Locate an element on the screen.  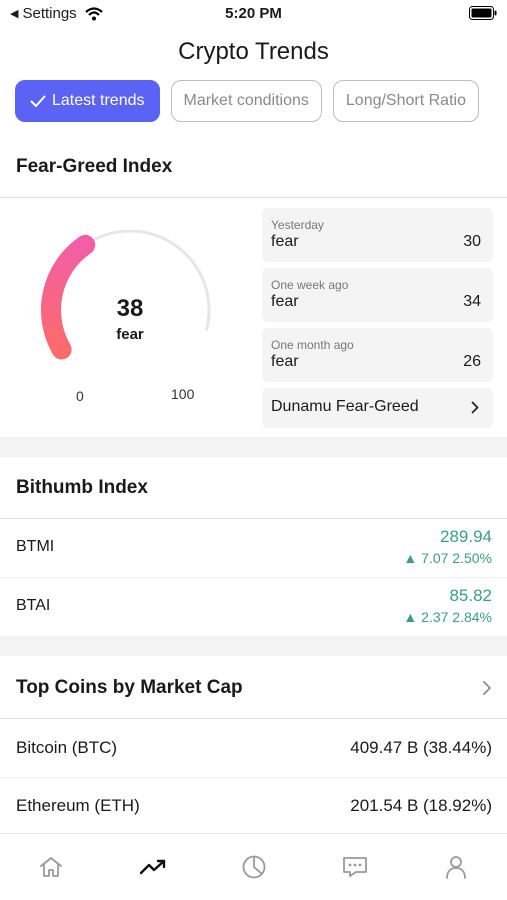
home-icon is located at coordinates (51, 867).